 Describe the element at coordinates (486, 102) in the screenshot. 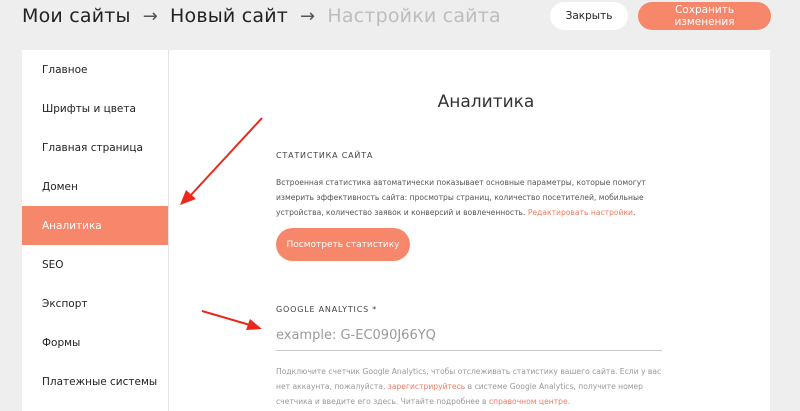

I see `page-title: Аналитика` at that location.